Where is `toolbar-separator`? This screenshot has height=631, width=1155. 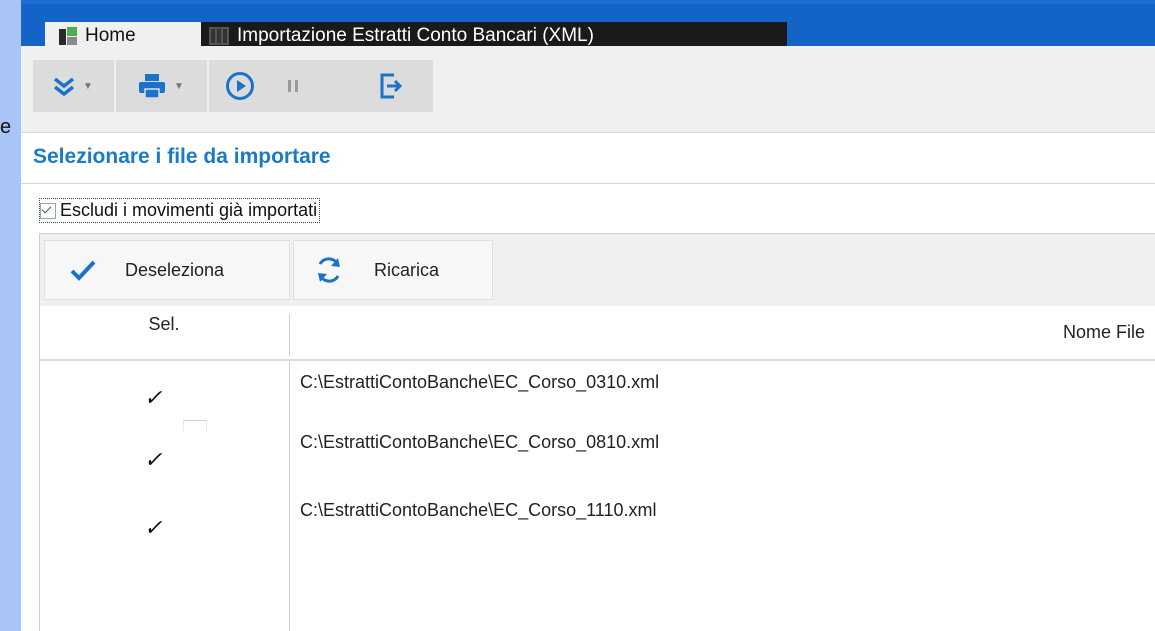
toolbar-separator is located at coordinates (208, 86).